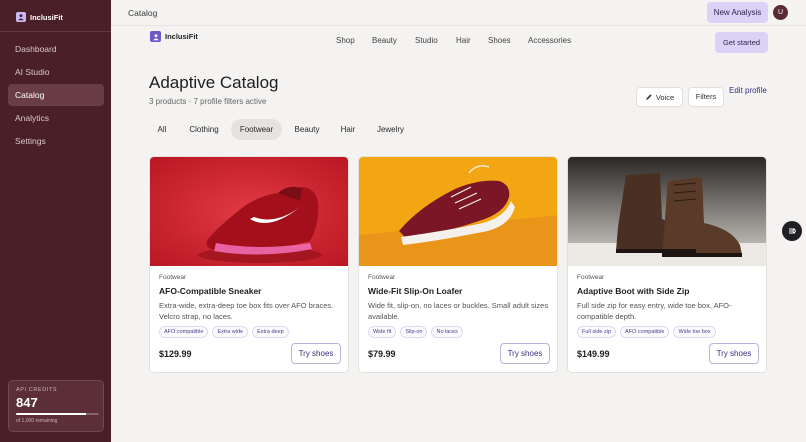 The height and width of the screenshot is (442, 806). What do you see at coordinates (56, 141) in the screenshot?
I see `sidebar-item-settings: Settings` at bounding box center [56, 141].